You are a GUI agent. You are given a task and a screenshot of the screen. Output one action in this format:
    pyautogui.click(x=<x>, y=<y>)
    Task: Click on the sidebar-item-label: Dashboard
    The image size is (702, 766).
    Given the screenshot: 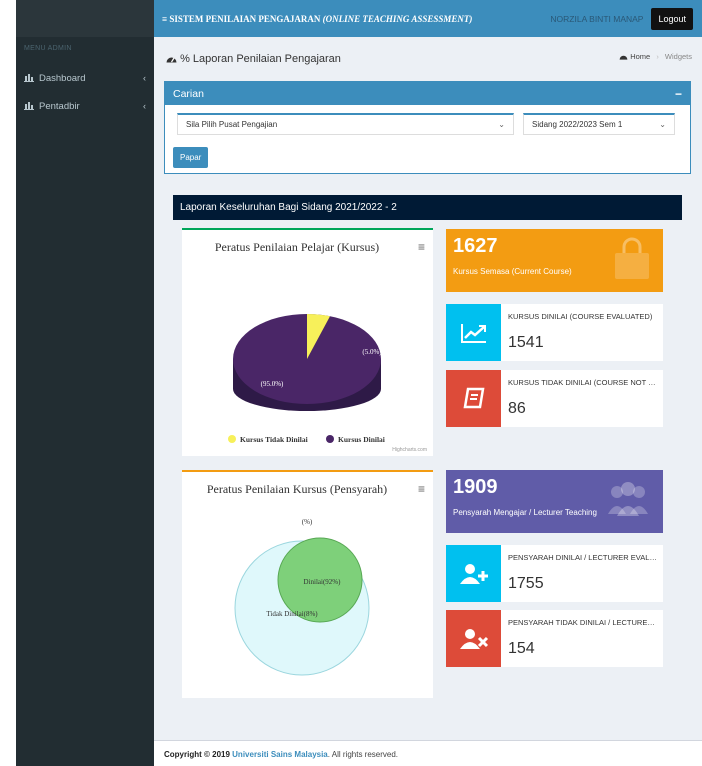 What is the action you would take?
    pyautogui.click(x=62, y=78)
    